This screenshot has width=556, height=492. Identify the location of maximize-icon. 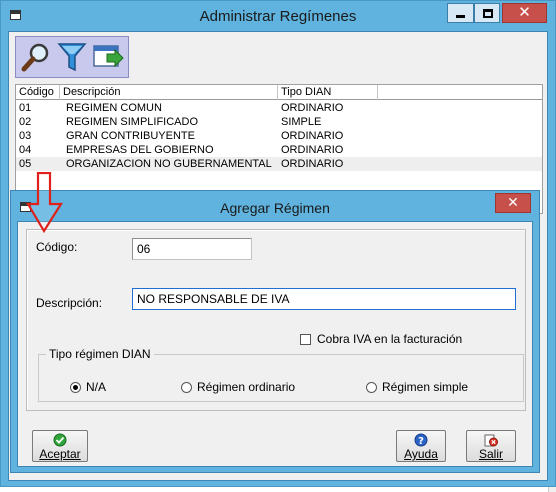
(488, 13).